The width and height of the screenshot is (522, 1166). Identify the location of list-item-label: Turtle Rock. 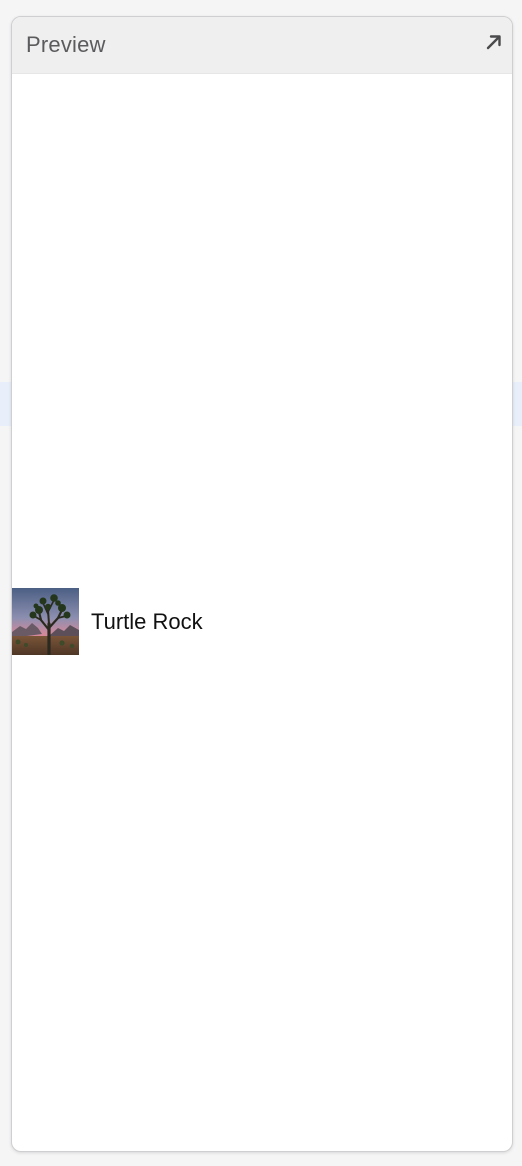
(147, 621).